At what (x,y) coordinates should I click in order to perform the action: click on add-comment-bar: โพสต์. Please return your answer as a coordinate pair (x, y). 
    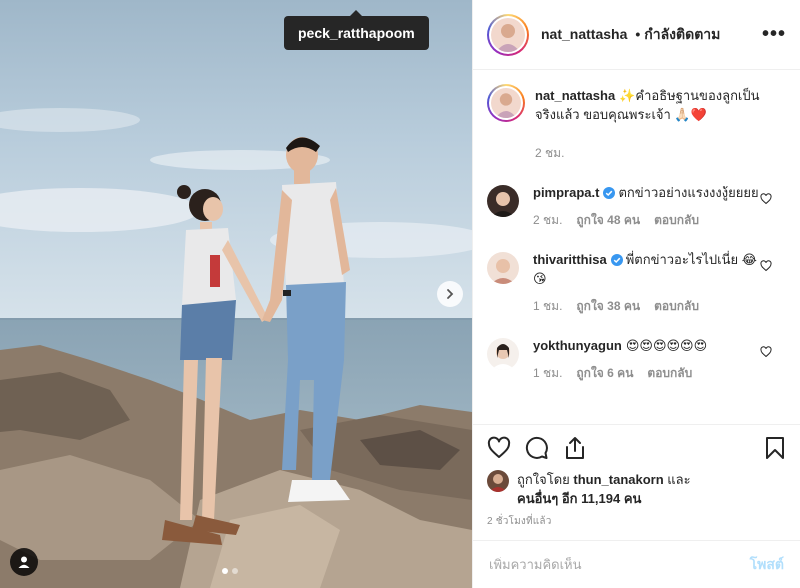
    Looking at the image, I should click on (636, 564).